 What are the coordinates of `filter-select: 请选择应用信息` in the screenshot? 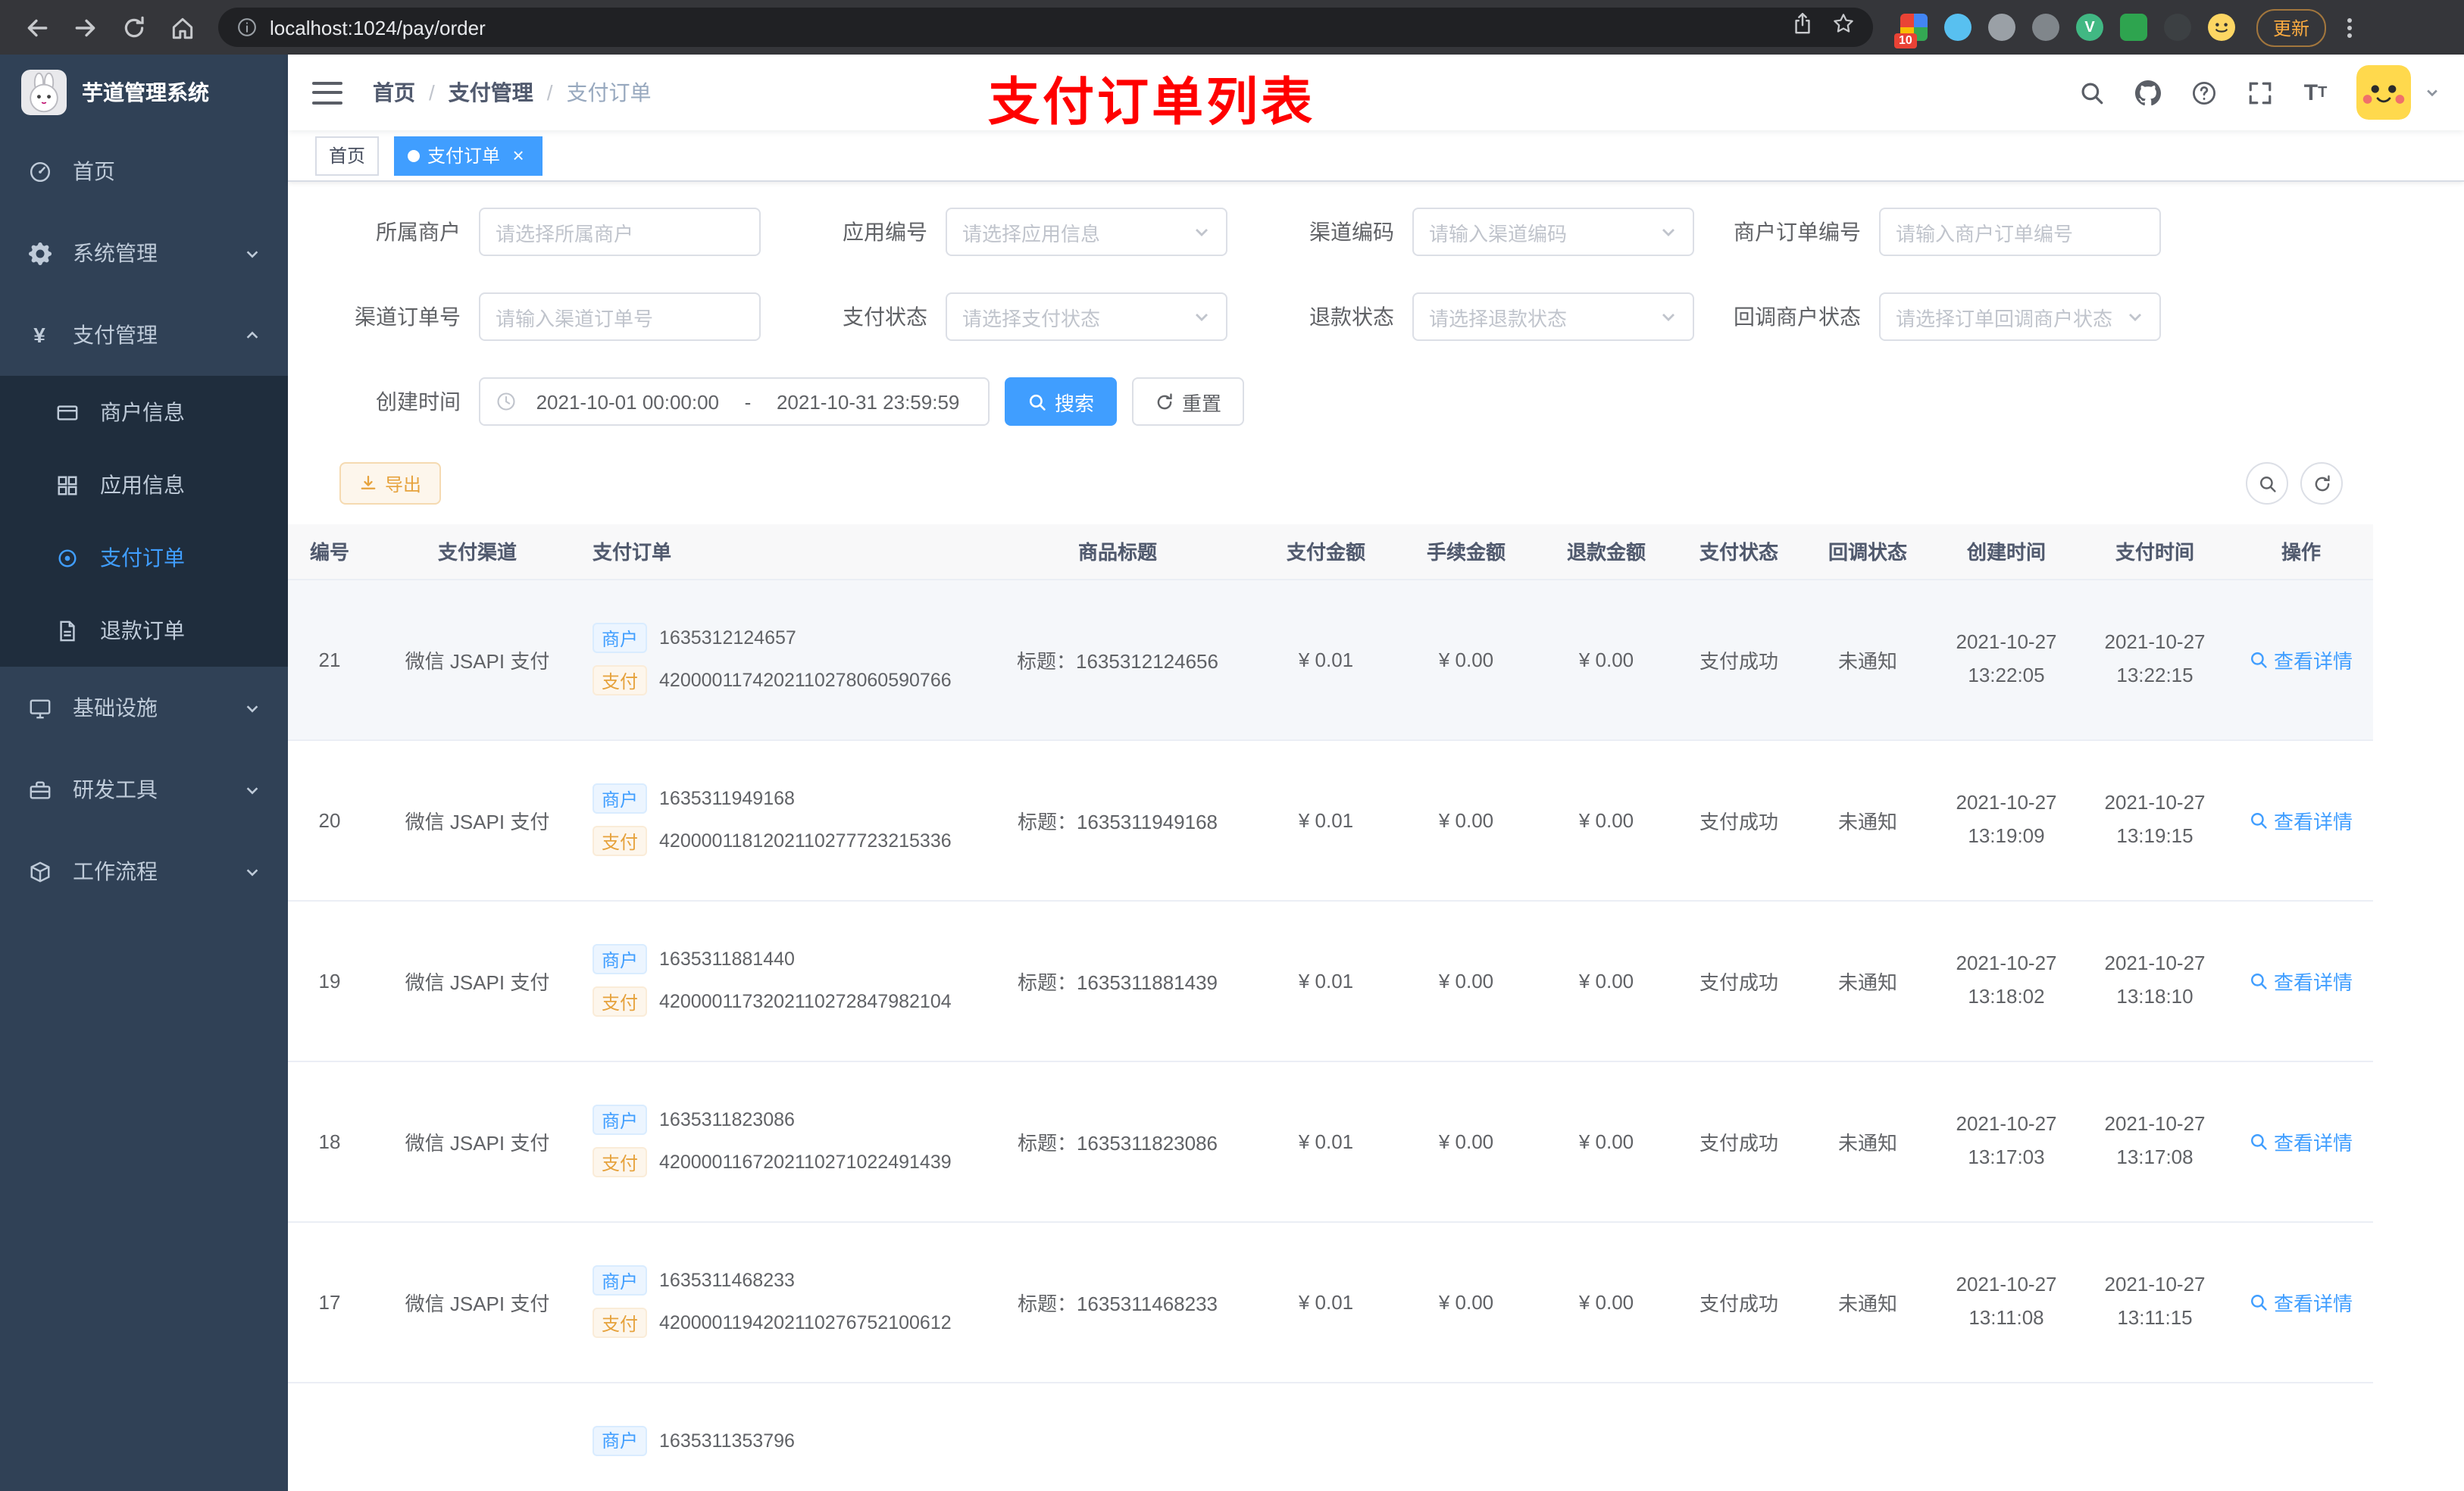 It's located at (1086, 232).